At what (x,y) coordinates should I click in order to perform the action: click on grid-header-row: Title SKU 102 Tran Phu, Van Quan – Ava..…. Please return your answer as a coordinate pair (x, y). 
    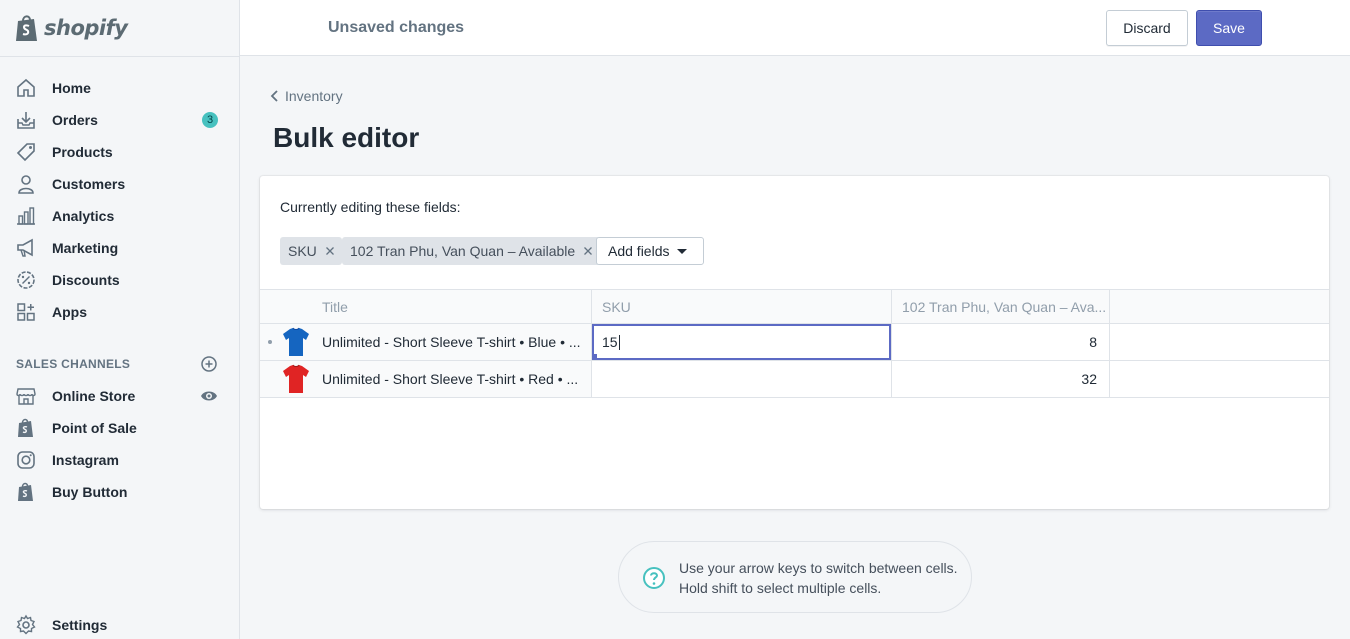
    Looking at the image, I should click on (794, 307).